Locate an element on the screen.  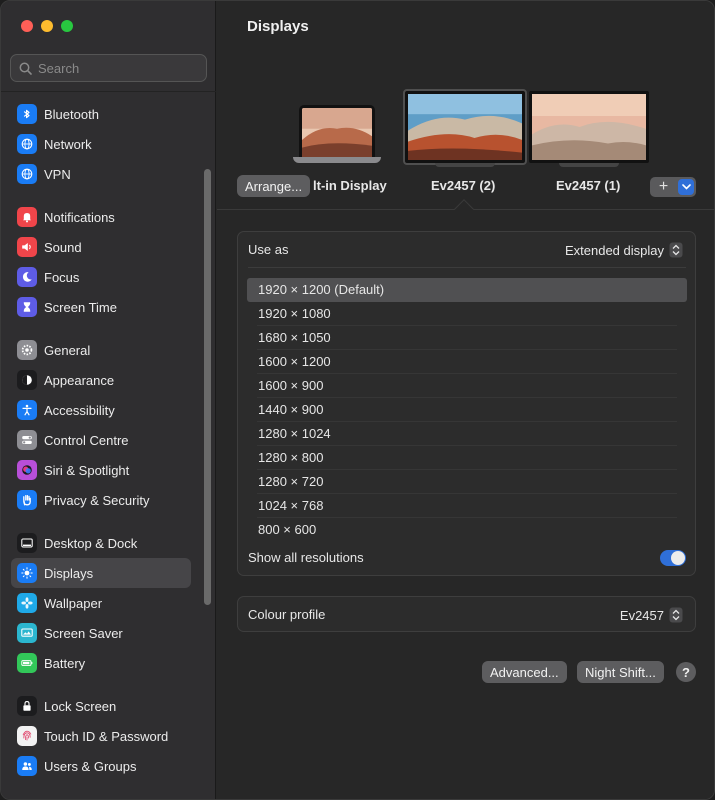
sidebar-item-users-groups: Users & Groups is located at coordinates (101, 766).